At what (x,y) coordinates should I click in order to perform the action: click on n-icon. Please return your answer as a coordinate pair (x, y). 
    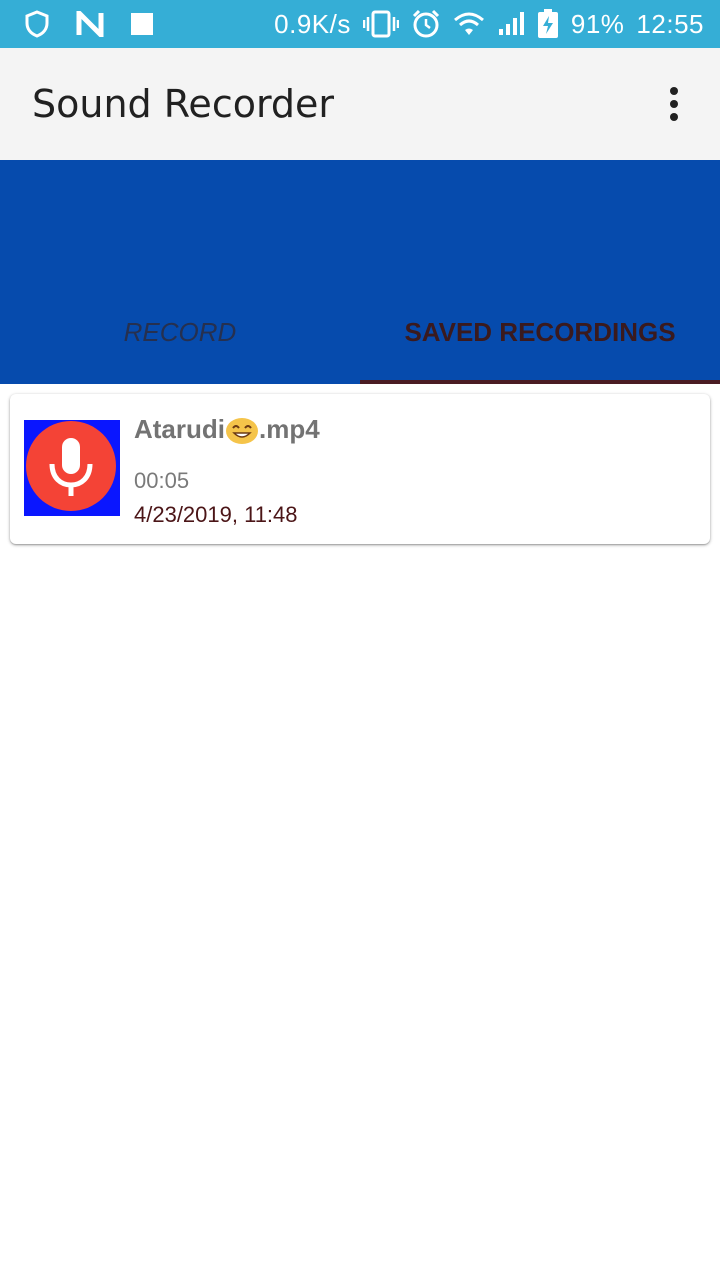
    Looking at the image, I should click on (90, 24).